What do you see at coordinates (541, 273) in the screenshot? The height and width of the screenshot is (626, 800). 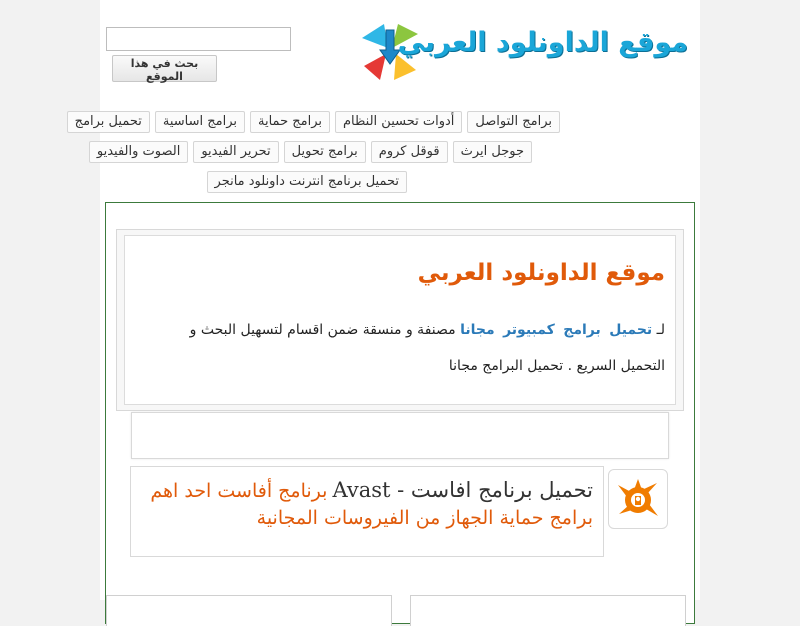 I see `intro-title: موقع الداونلود العربي` at bounding box center [541, 273].